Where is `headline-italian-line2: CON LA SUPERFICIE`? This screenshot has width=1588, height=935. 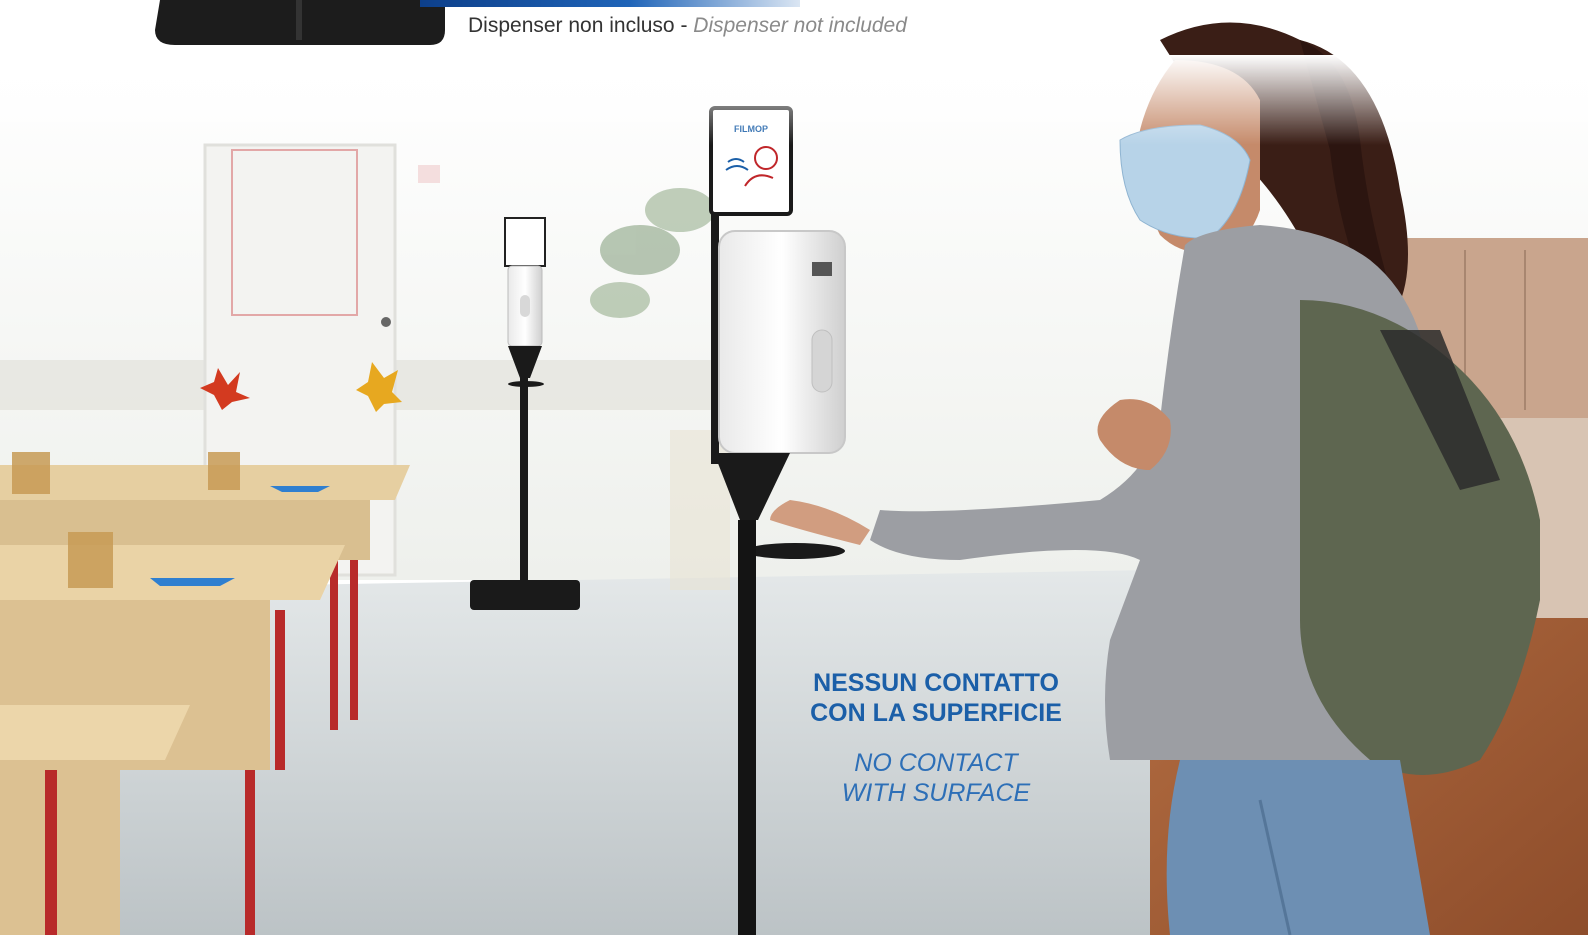
headline-italian-line2: CON LA SUPERFICIE is located at coordinates (936, 713).